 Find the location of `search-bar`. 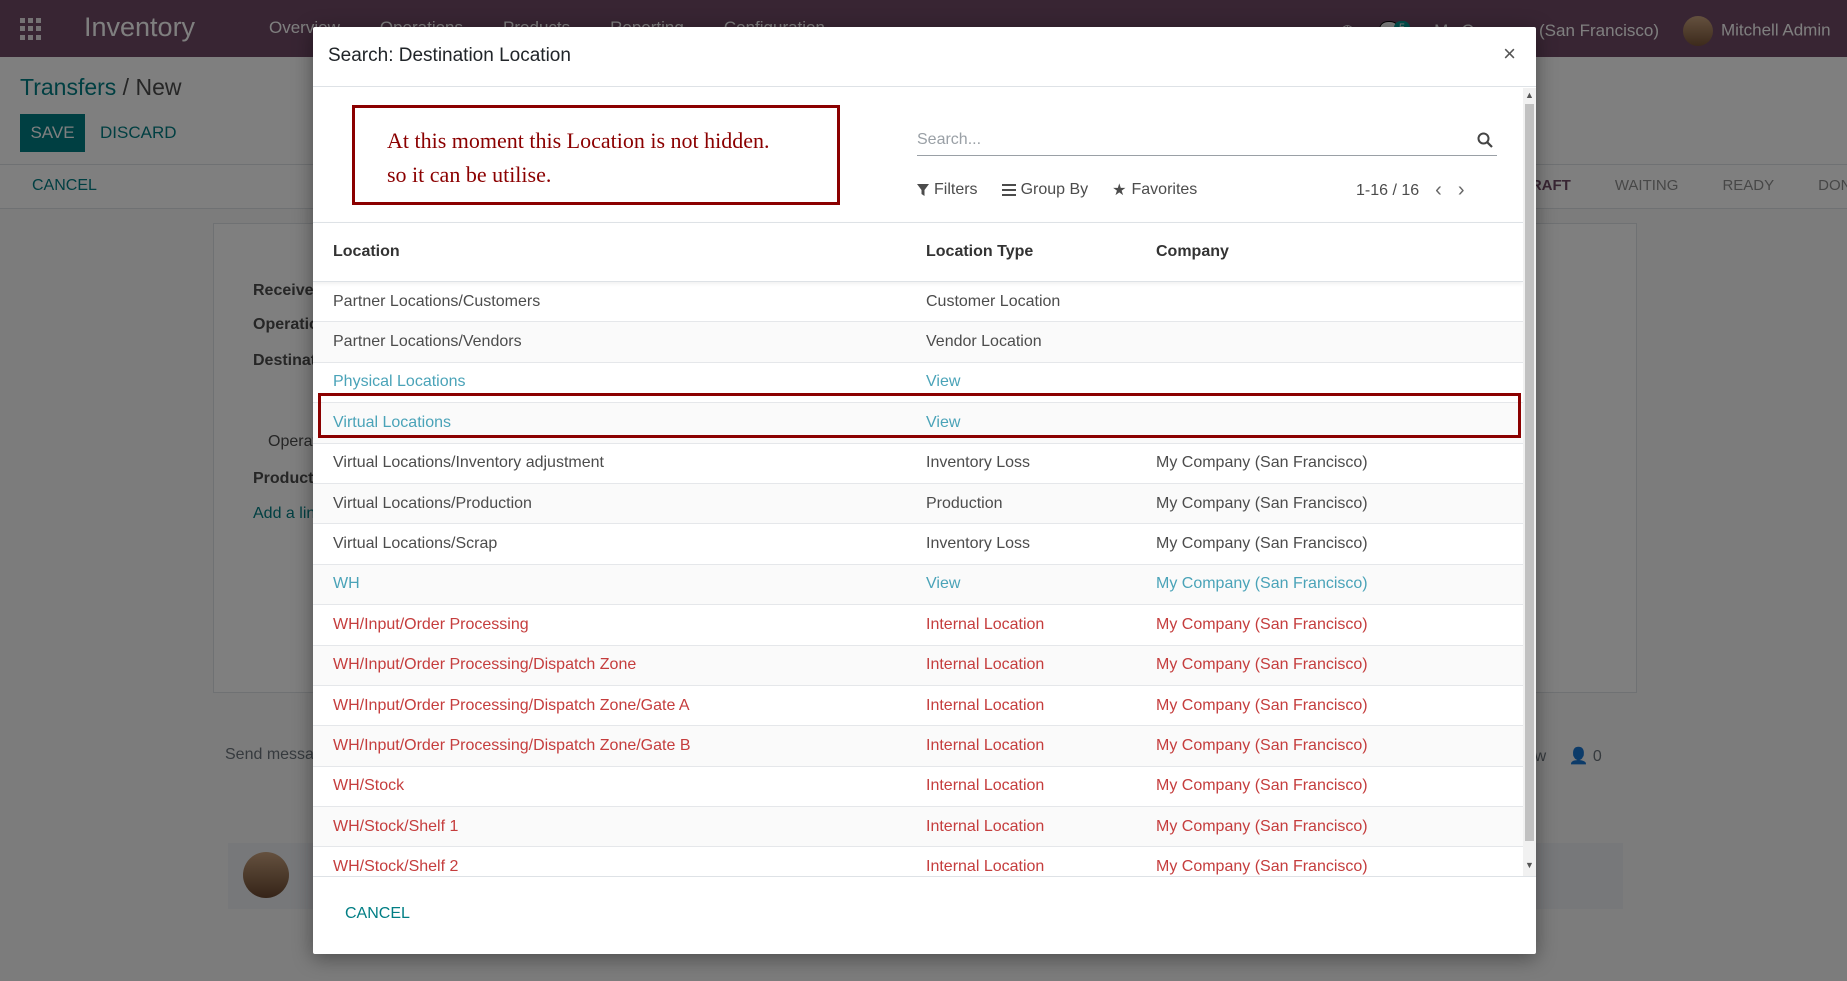

search-bar is located at coordinates (1207, 141).